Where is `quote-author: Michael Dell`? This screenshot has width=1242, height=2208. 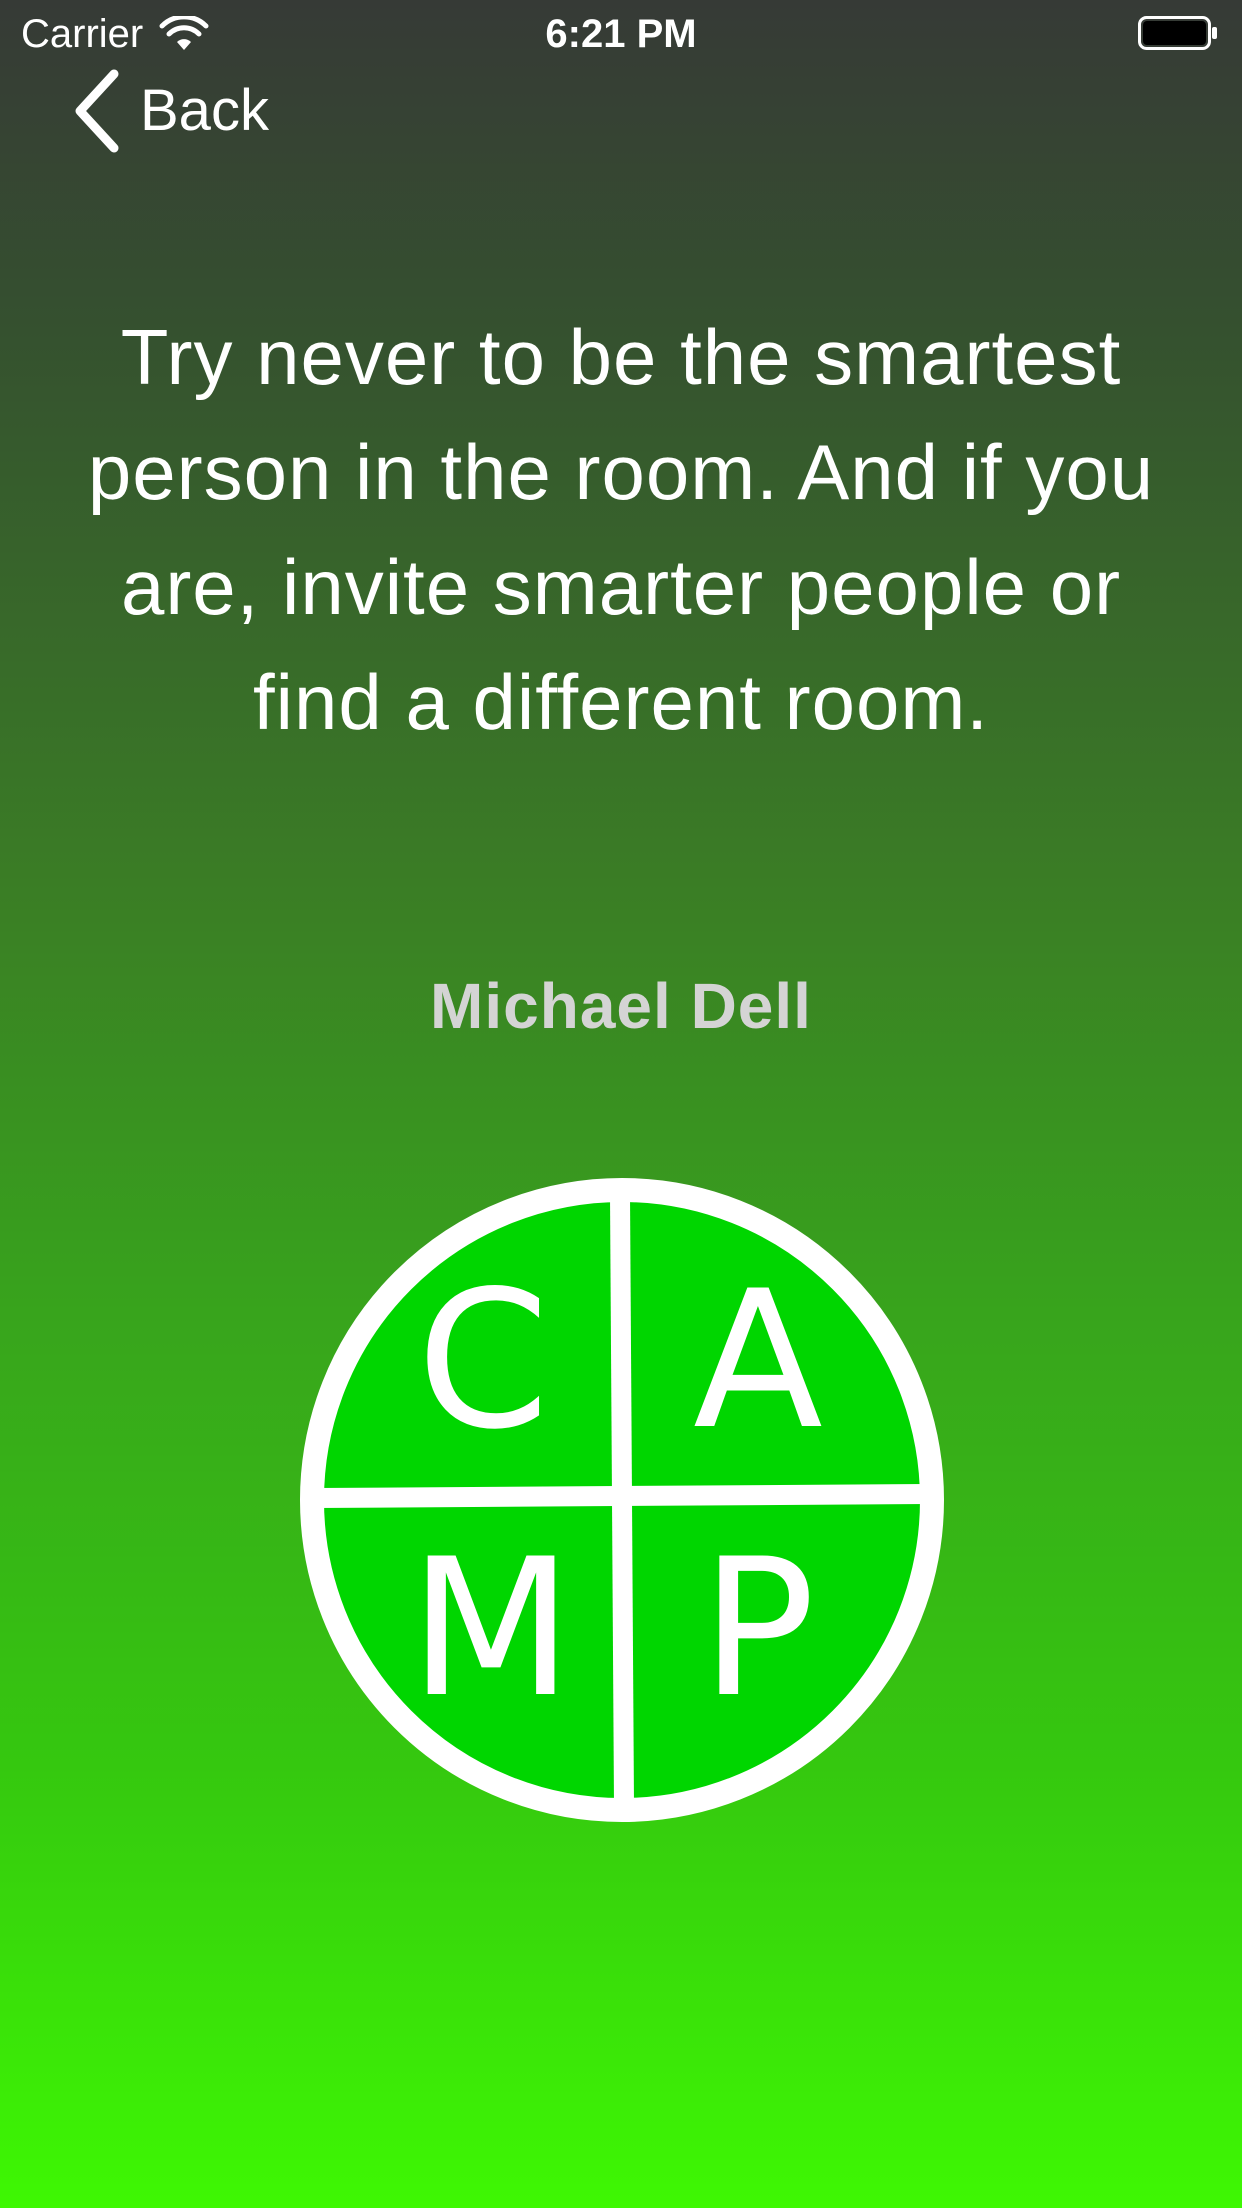 quote-author: Michael Dell is located at coordinates (621, 1006).